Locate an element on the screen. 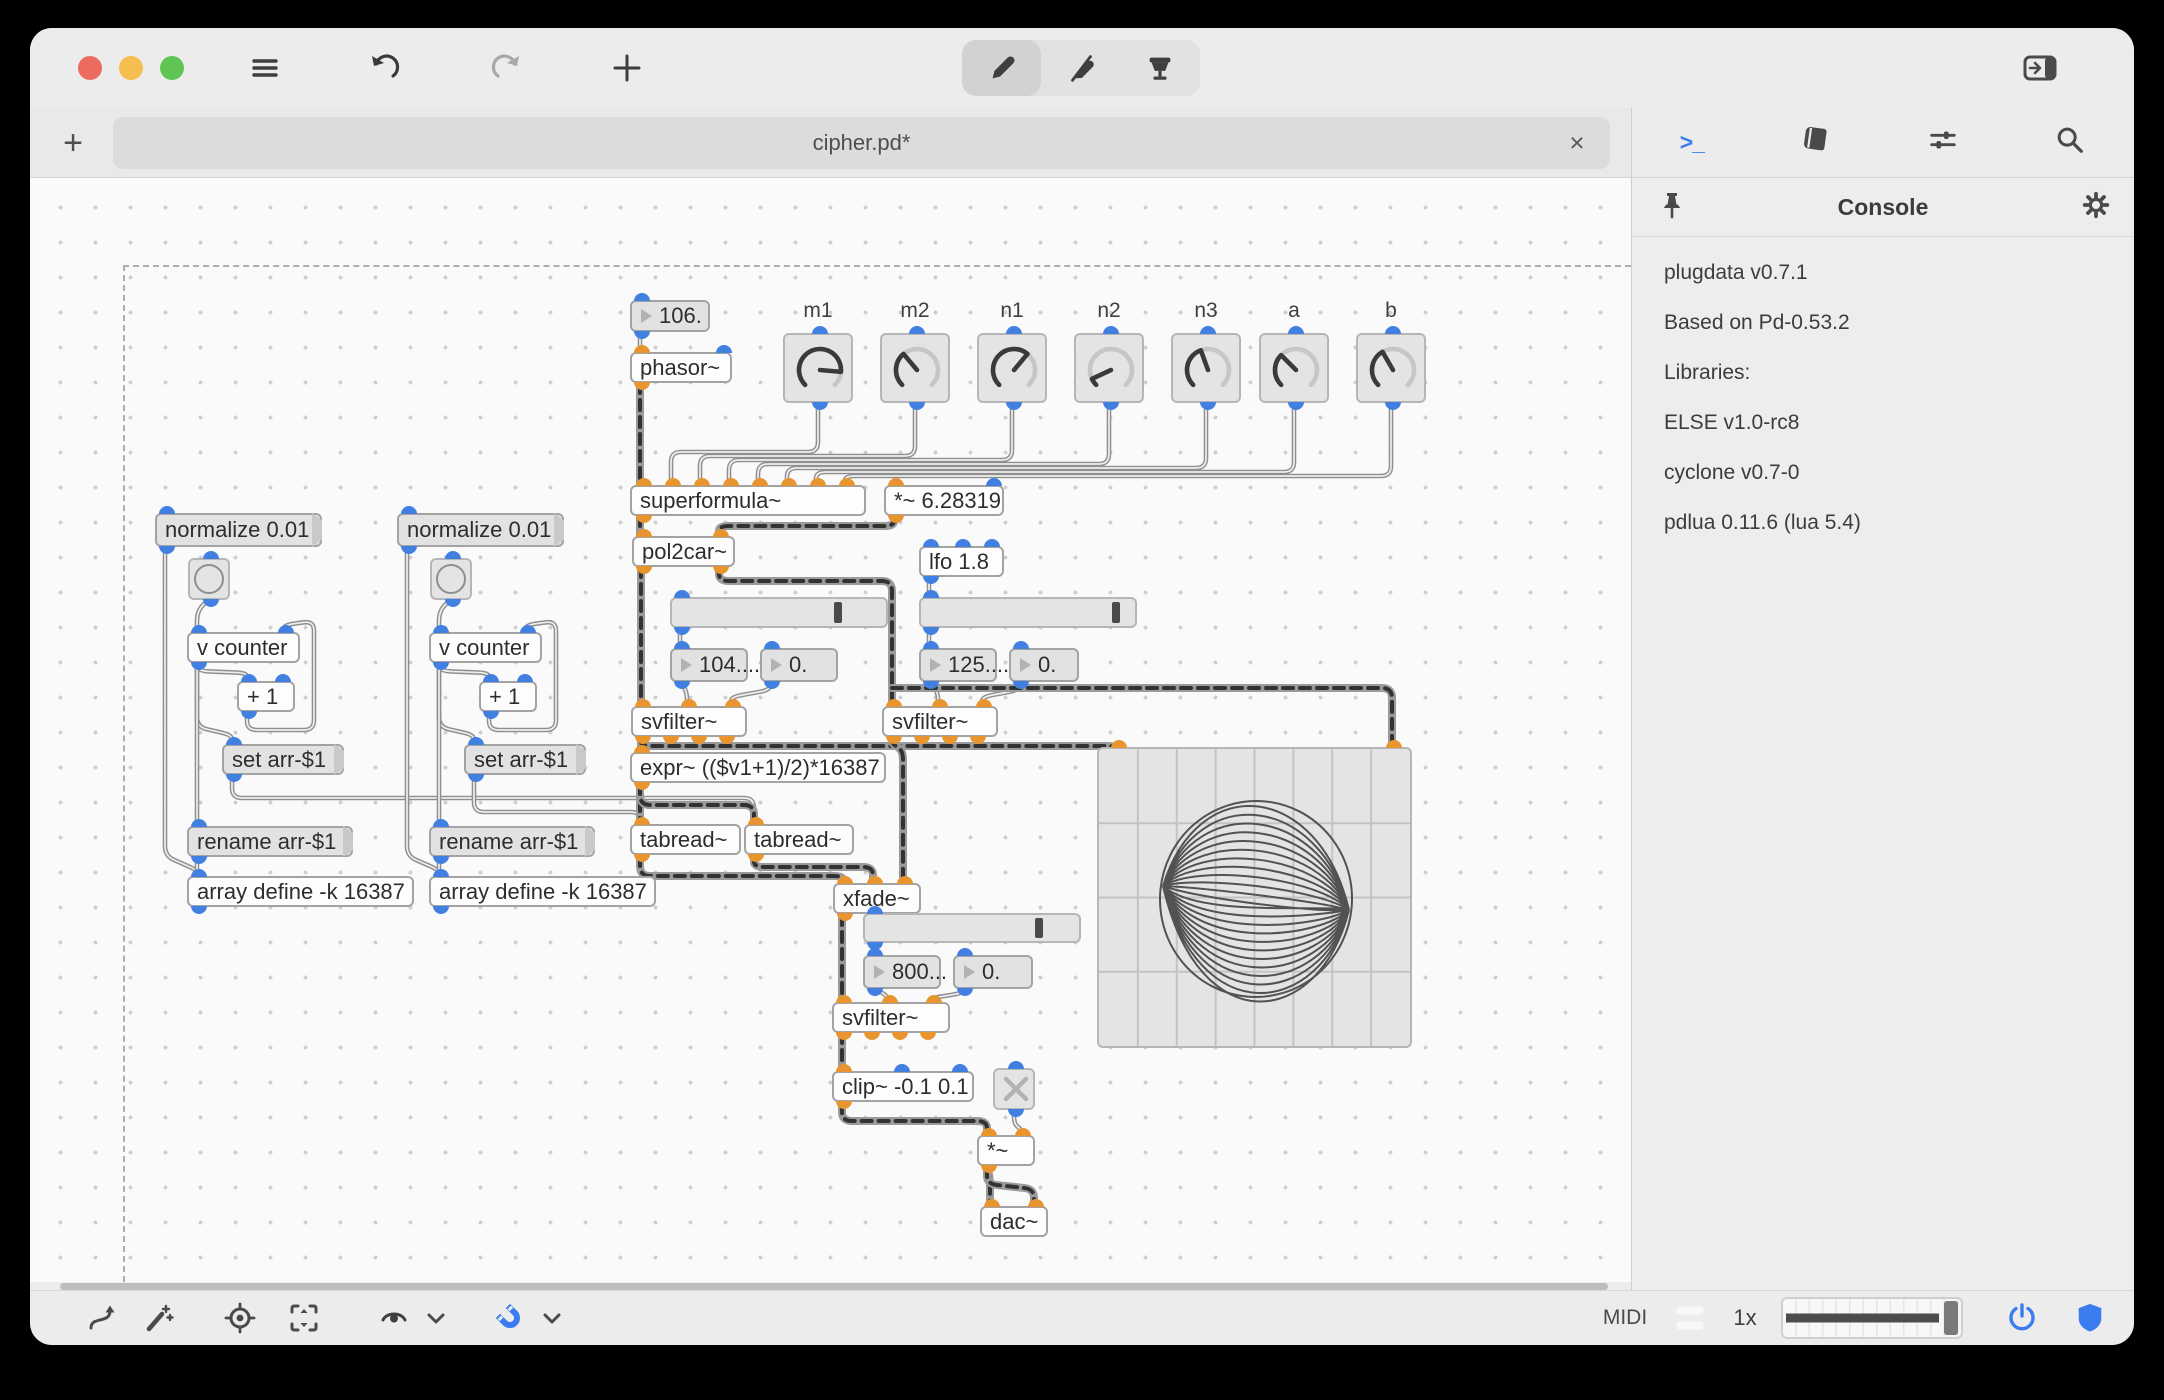  console-tab: >_ is located at coordinates (1692, 142).